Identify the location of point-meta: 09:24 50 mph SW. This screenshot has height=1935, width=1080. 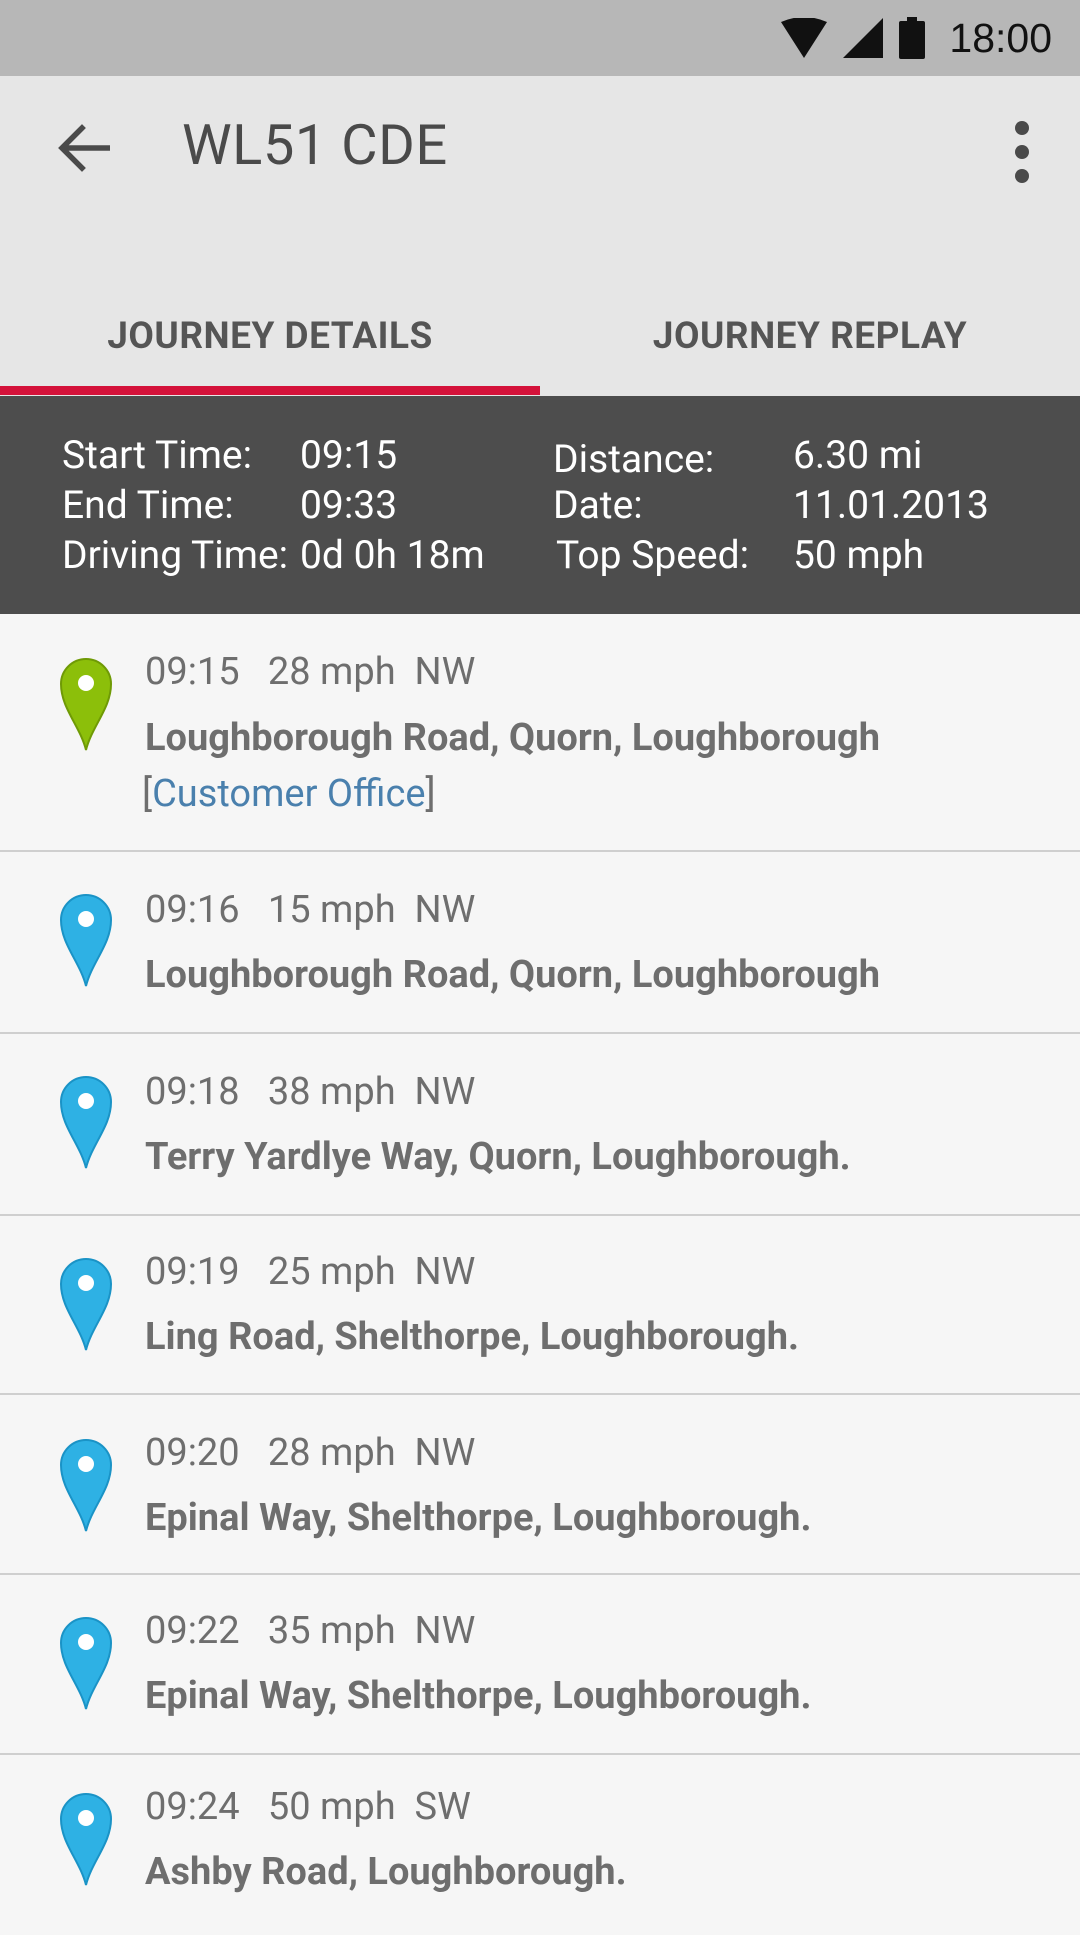
(308, 1807).